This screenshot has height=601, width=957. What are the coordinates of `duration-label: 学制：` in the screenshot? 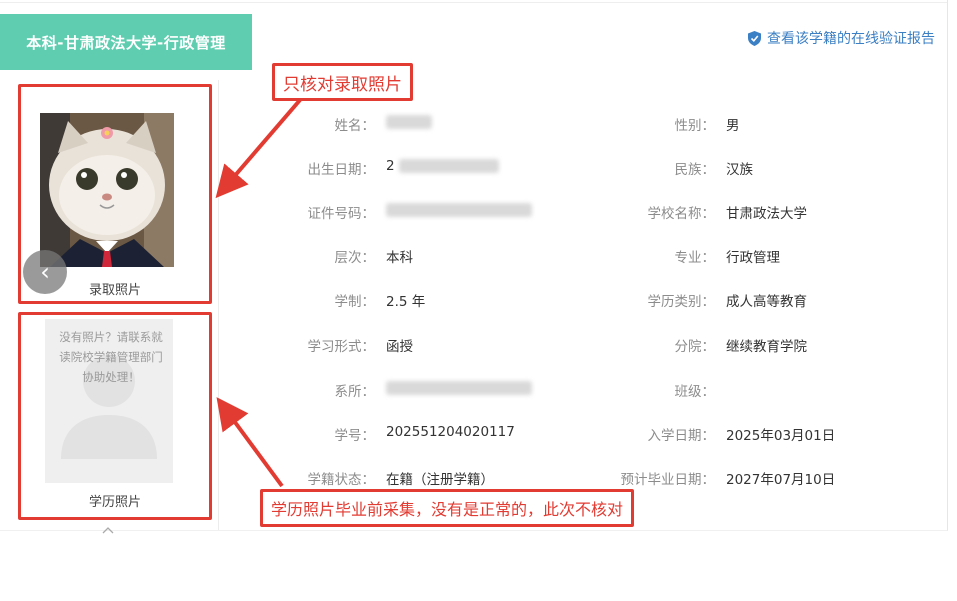 It's located at (355, 302).